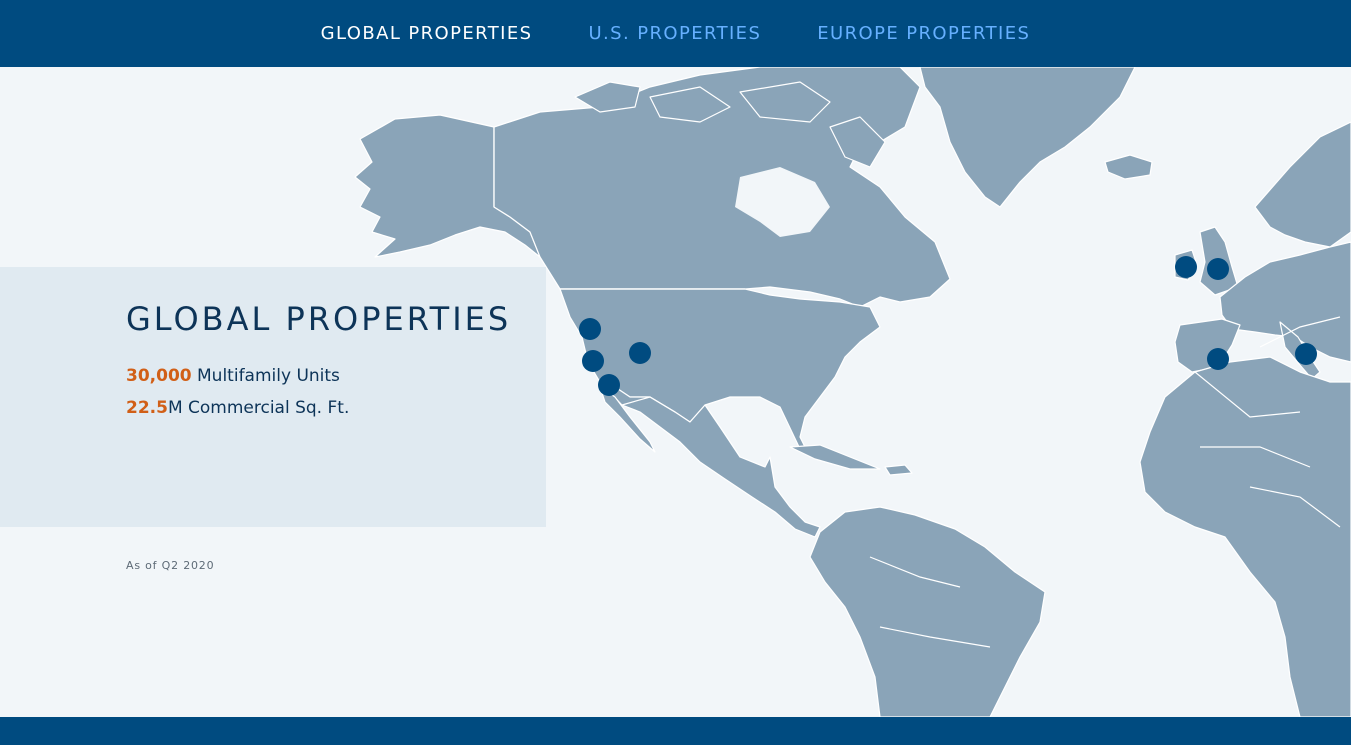 This screenshot has width=1351, height=745. What do you see at coordinates (898, 470) in the screenshot?
I see `hispaniola-island` at bounding box center [898, 470].